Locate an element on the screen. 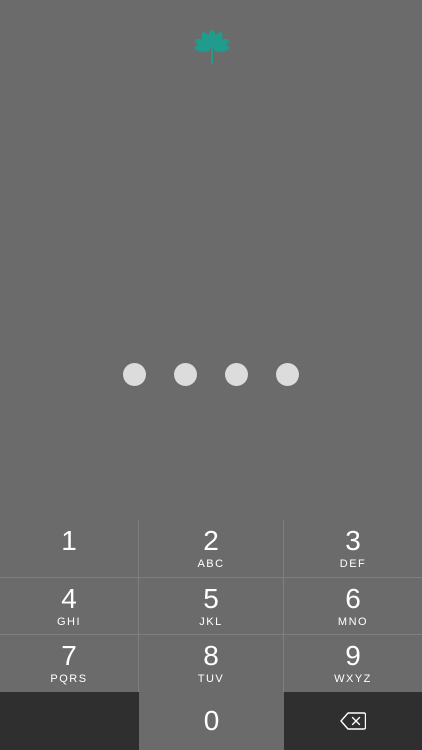  key-0: 0 is located at coordinates (211, 721).